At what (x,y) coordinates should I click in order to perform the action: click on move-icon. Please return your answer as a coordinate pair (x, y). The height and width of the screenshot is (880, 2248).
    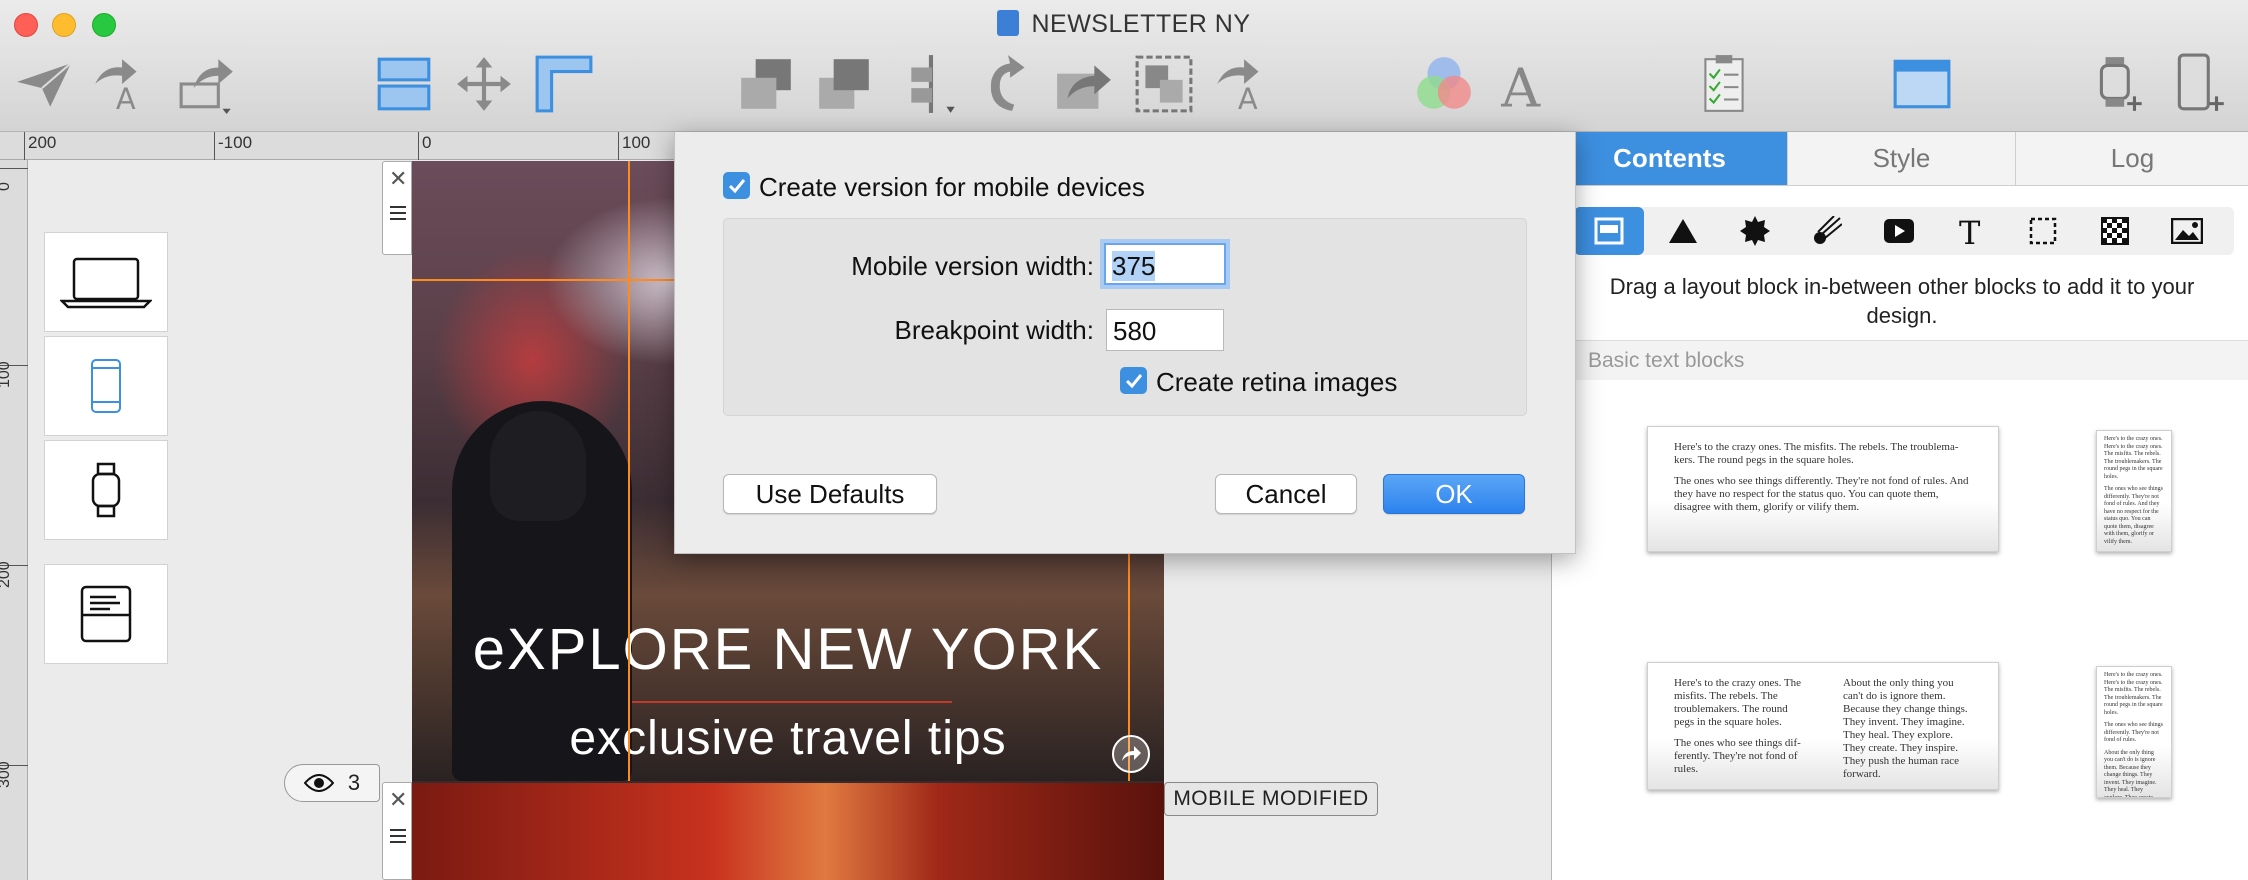
    Looking at the image, I should click on (484, 84).